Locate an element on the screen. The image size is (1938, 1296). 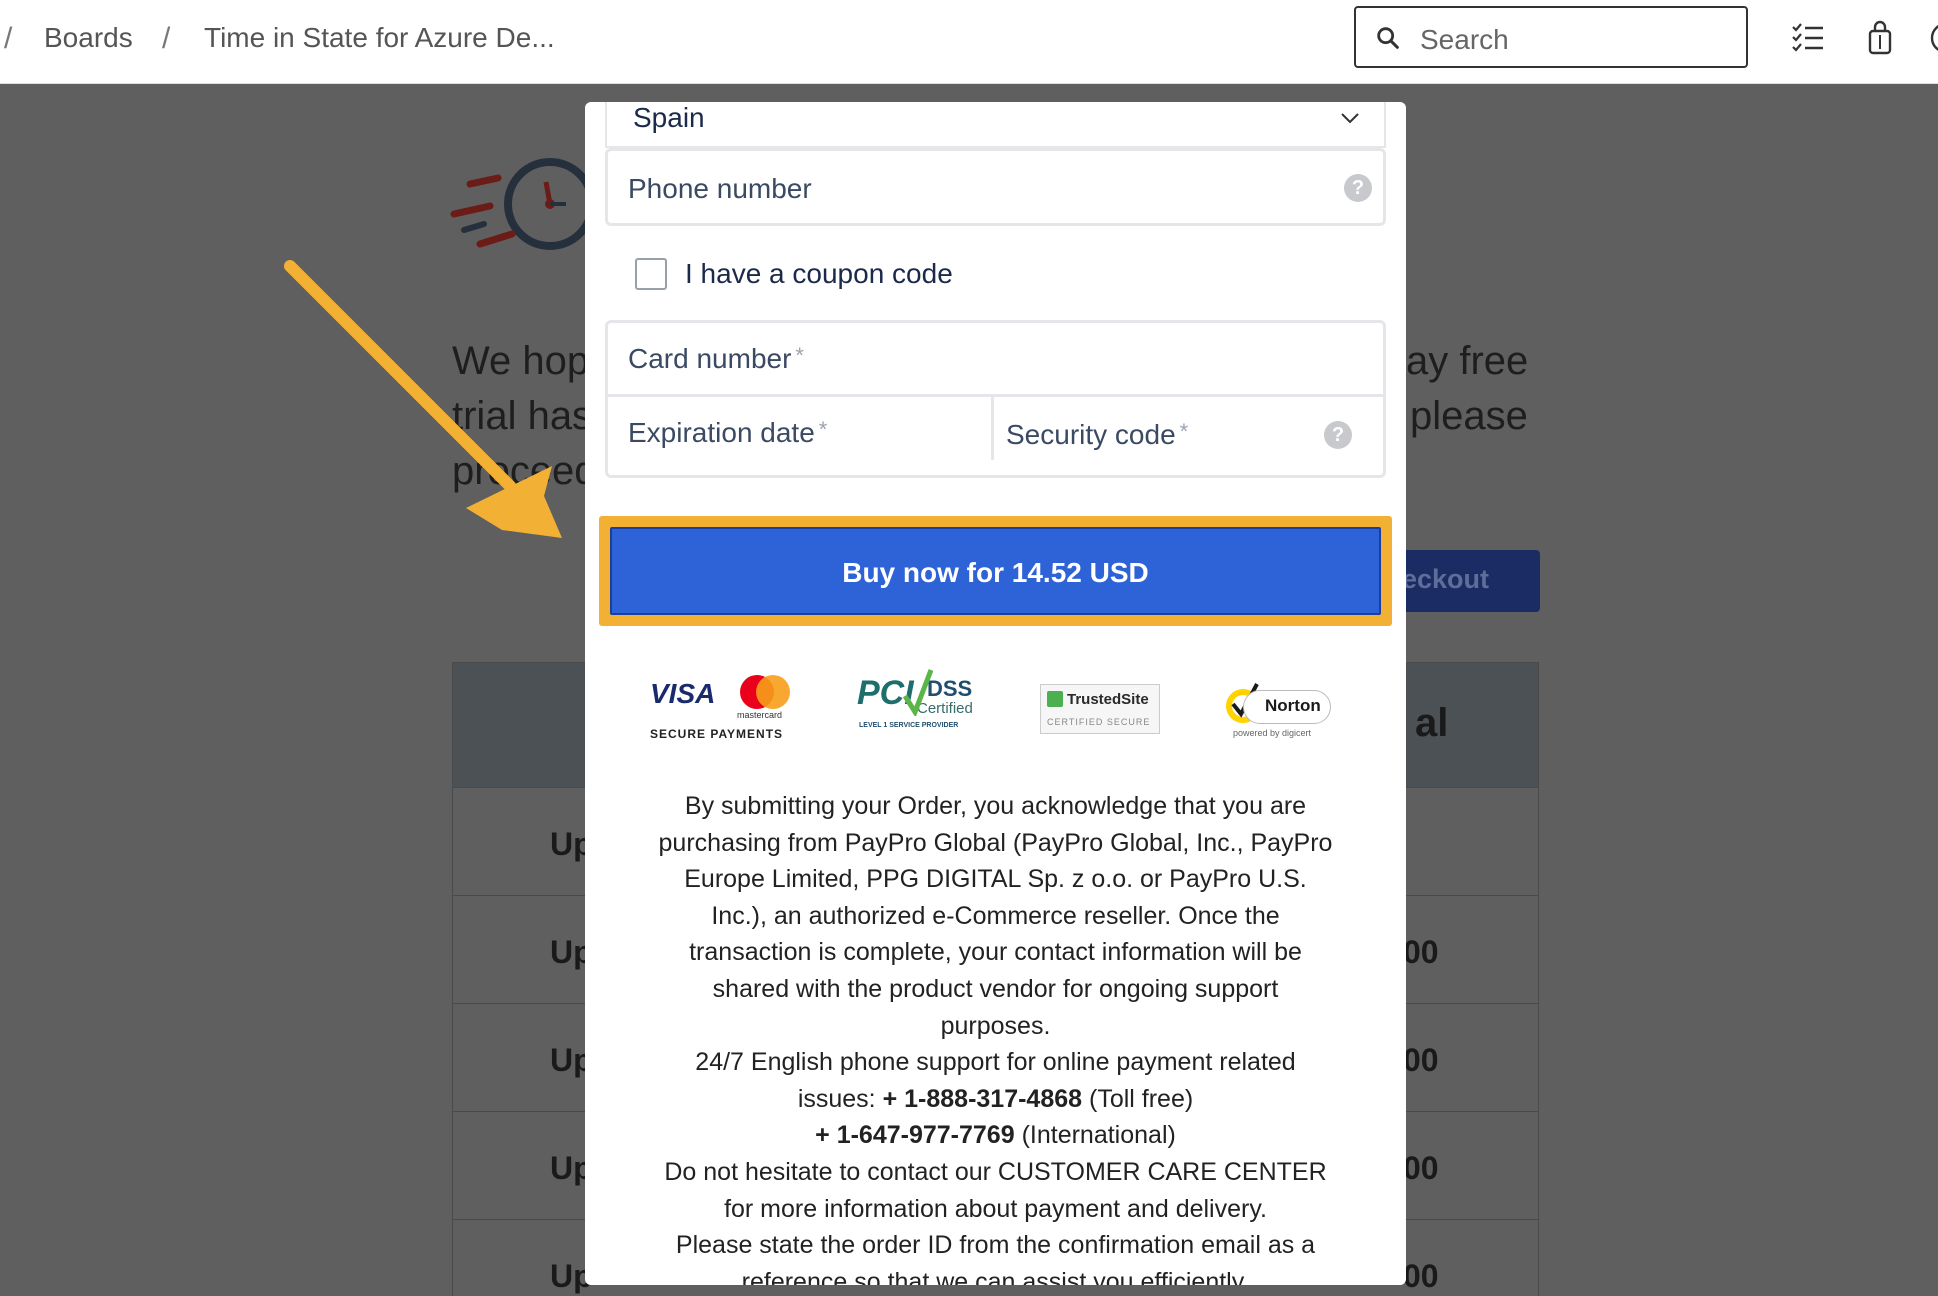
search-icon is located at coordinates (1388, 38).